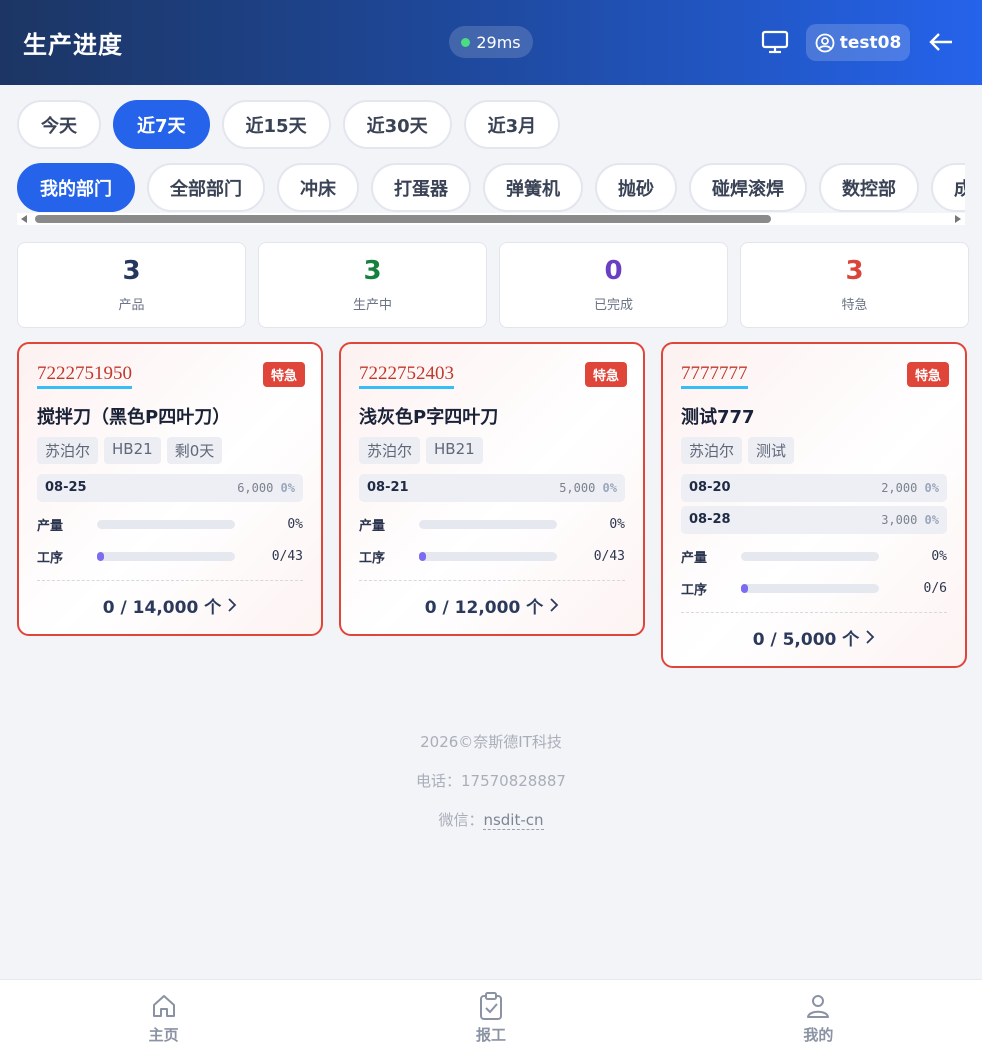 The width and height of the screenshot is (982, 1056). Describe the element at coordinates (164, 1006) in the screenshot. I see `home-icon` at that location.